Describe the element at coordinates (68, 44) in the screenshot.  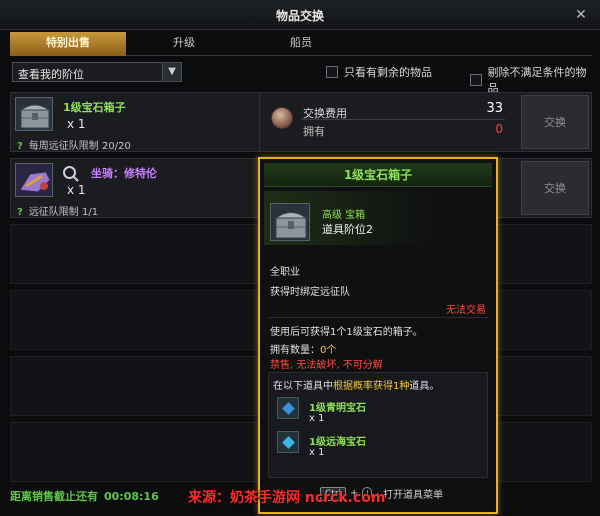
I see `tab-special-sale: 特别出售` at that location.